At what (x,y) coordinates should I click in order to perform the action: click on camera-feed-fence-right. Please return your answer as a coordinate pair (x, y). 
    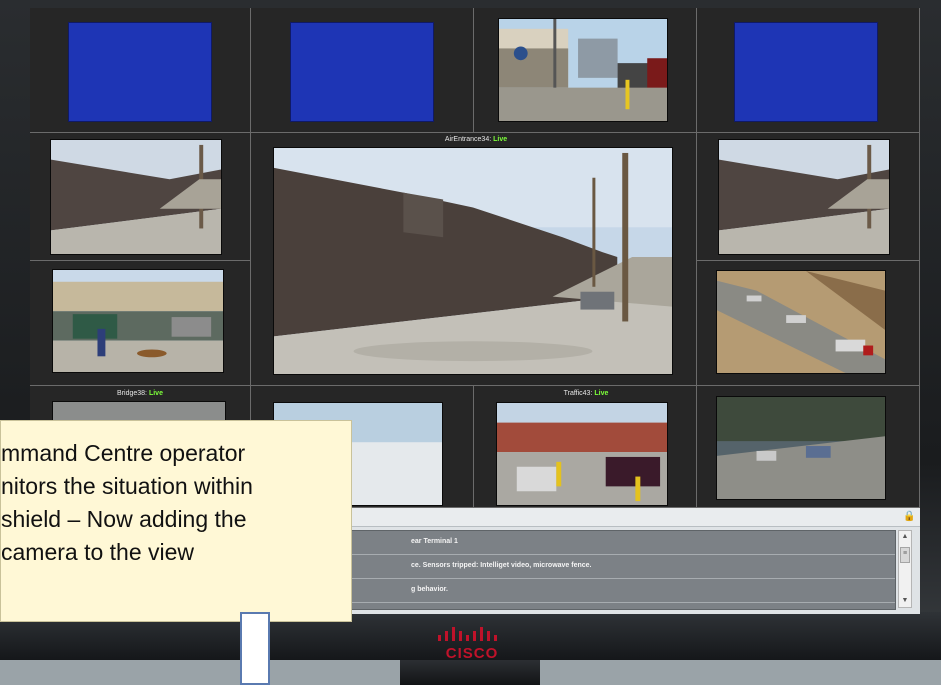
    Looking at the image, I should click on (804, 197).